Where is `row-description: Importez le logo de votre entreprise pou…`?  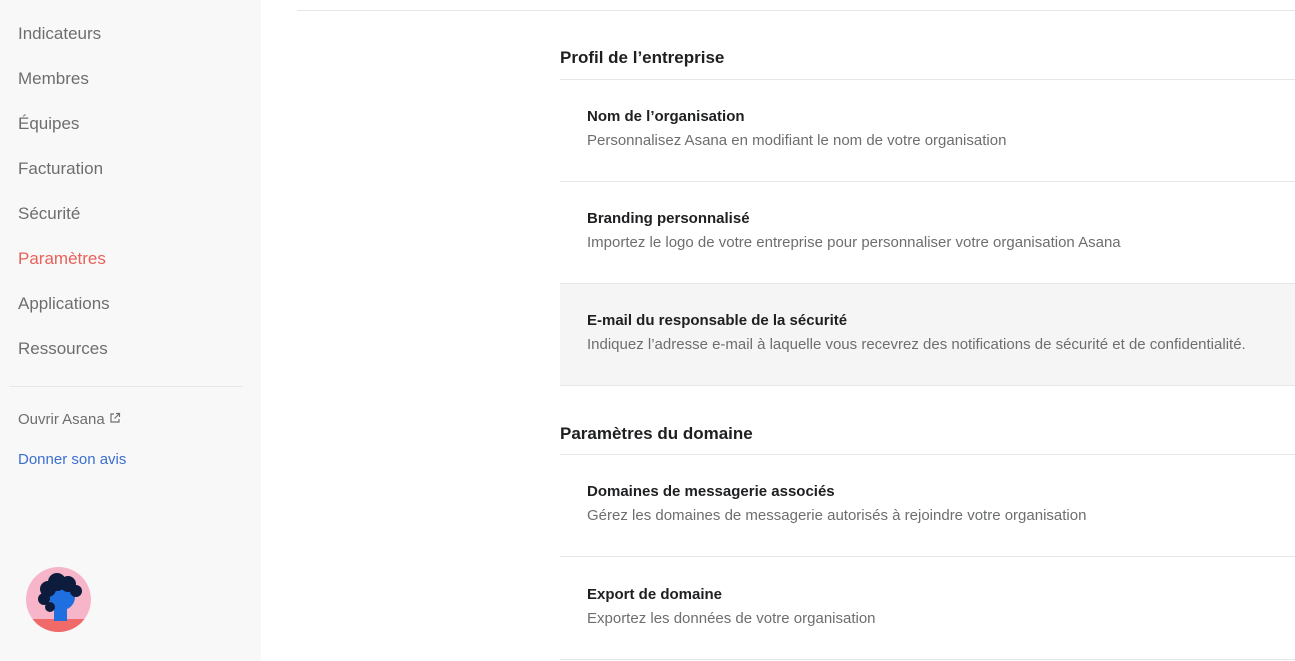
row-description: Importez le logo de votre entreprise pou… is located at coordinates (854, 242).